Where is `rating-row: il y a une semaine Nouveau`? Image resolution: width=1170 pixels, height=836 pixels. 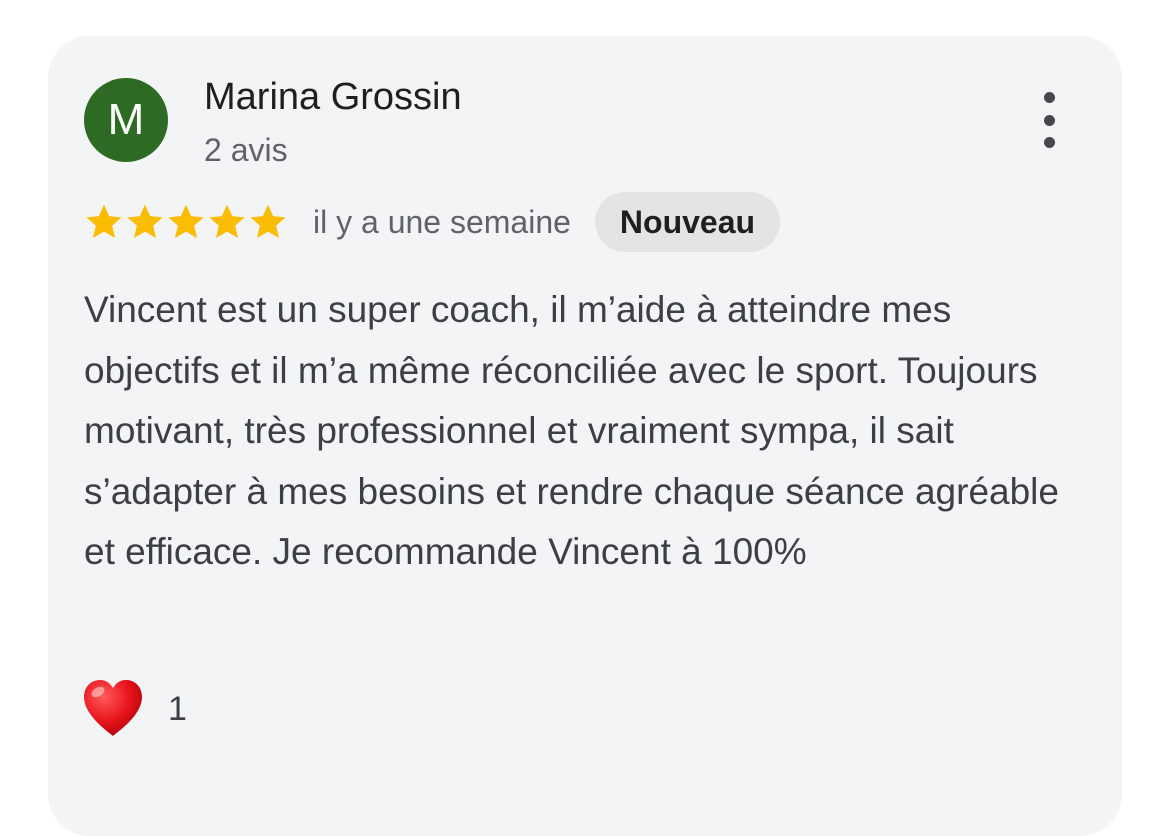 rating-row: il y a une semaine Nouveau is located at coordinates (432, 222).